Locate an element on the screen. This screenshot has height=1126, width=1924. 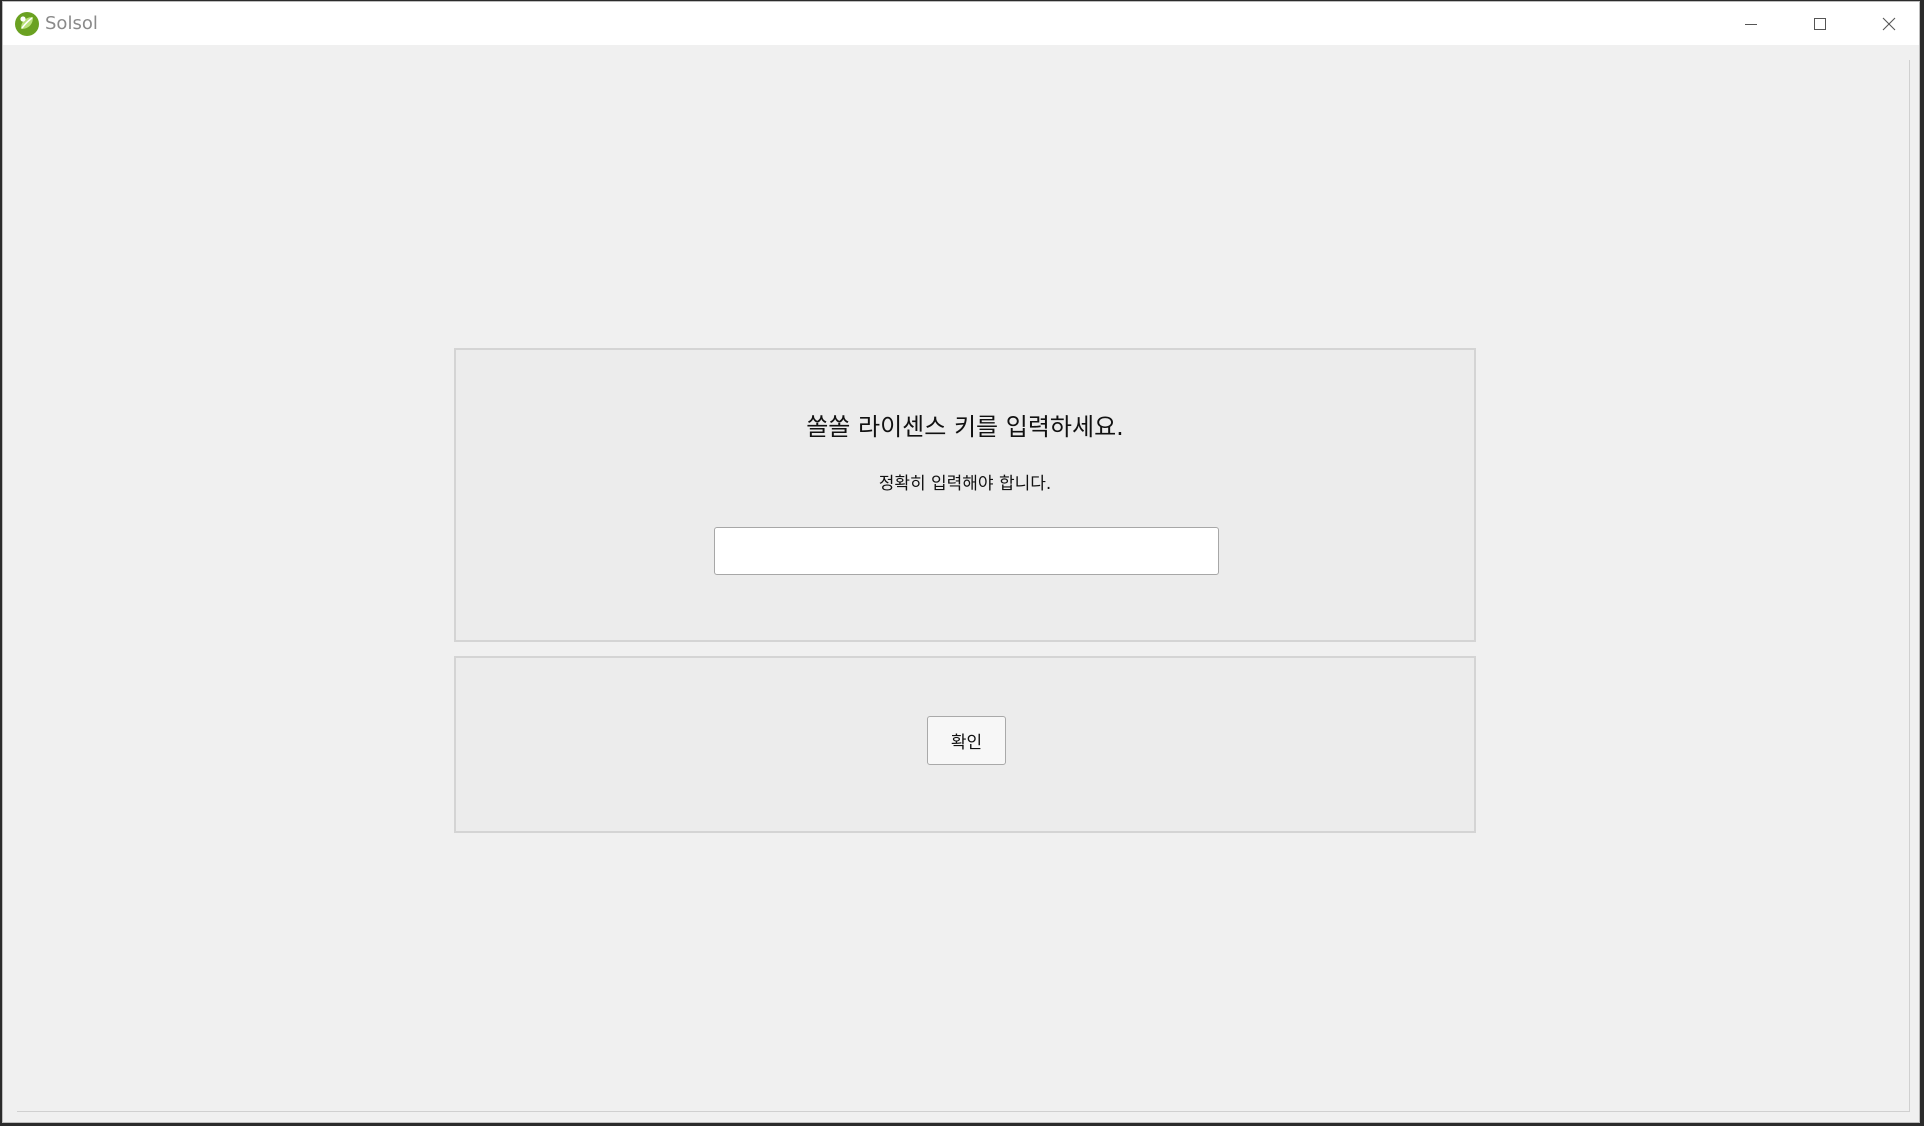
maximize-button is located at coordinates (1820, 23).